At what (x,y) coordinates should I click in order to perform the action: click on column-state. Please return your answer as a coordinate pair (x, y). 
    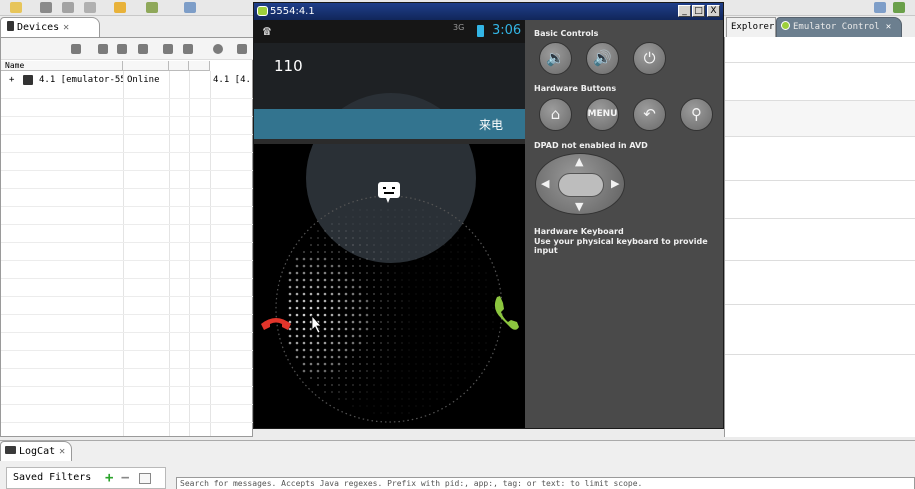
    Looking at the image, I should click on (179, 66).